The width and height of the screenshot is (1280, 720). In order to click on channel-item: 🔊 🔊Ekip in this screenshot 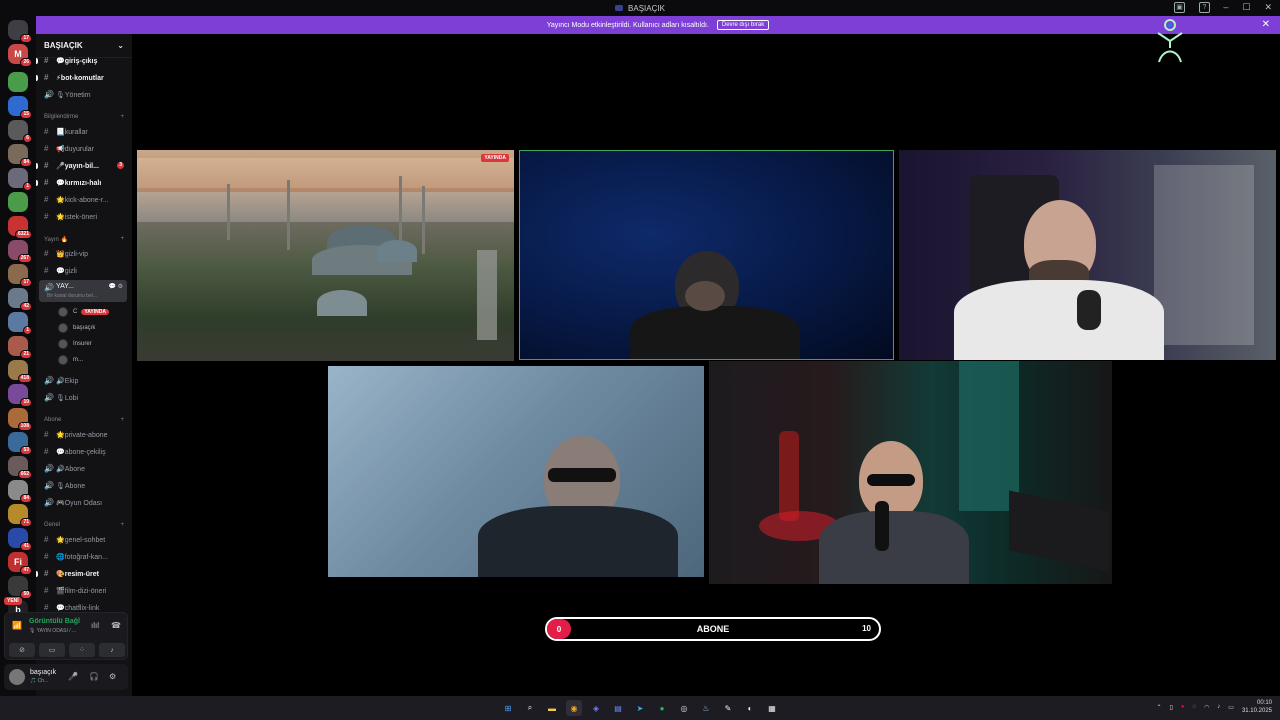, I will do `click(84, 380)`.